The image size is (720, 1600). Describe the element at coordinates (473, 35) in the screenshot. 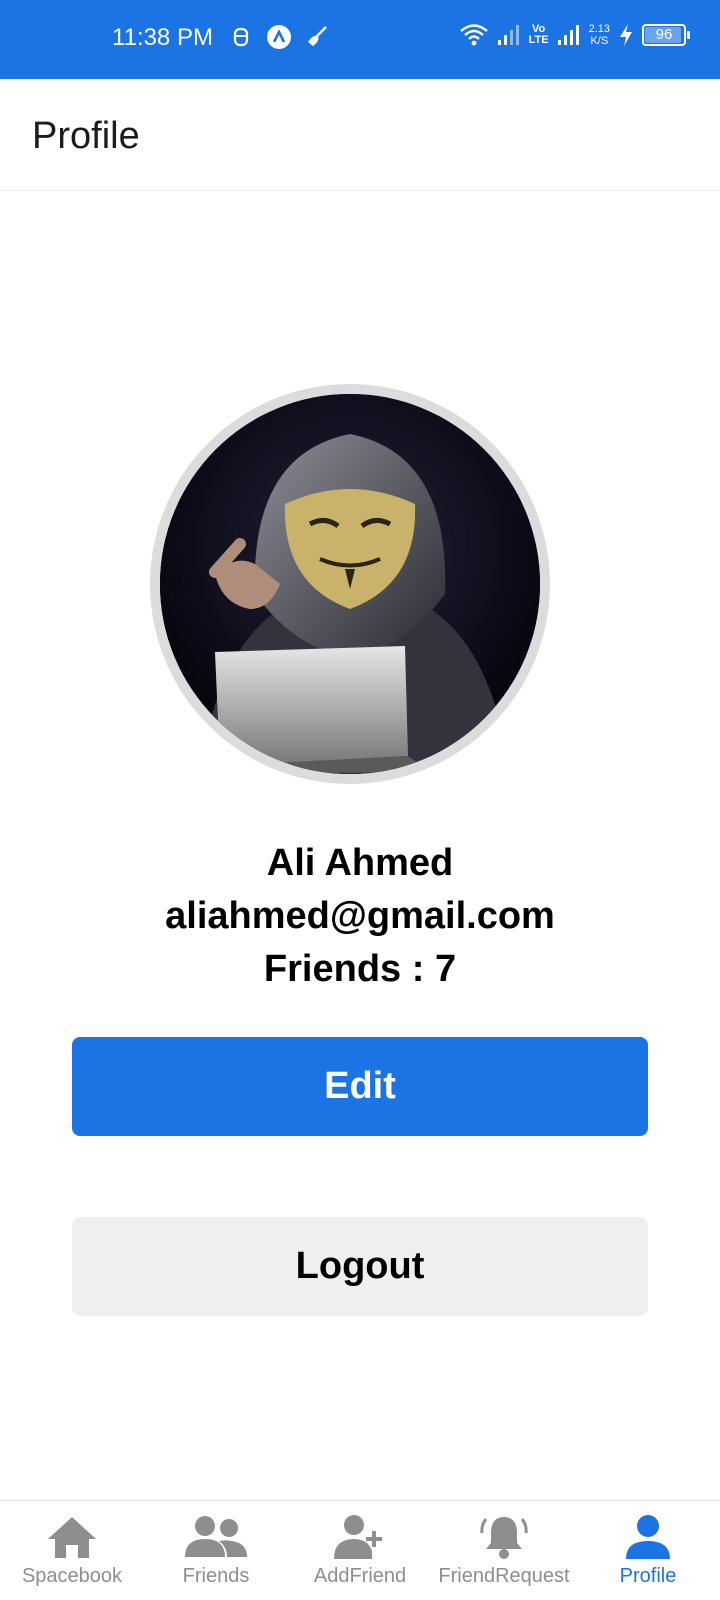

I see `wifi-icon` at that location.